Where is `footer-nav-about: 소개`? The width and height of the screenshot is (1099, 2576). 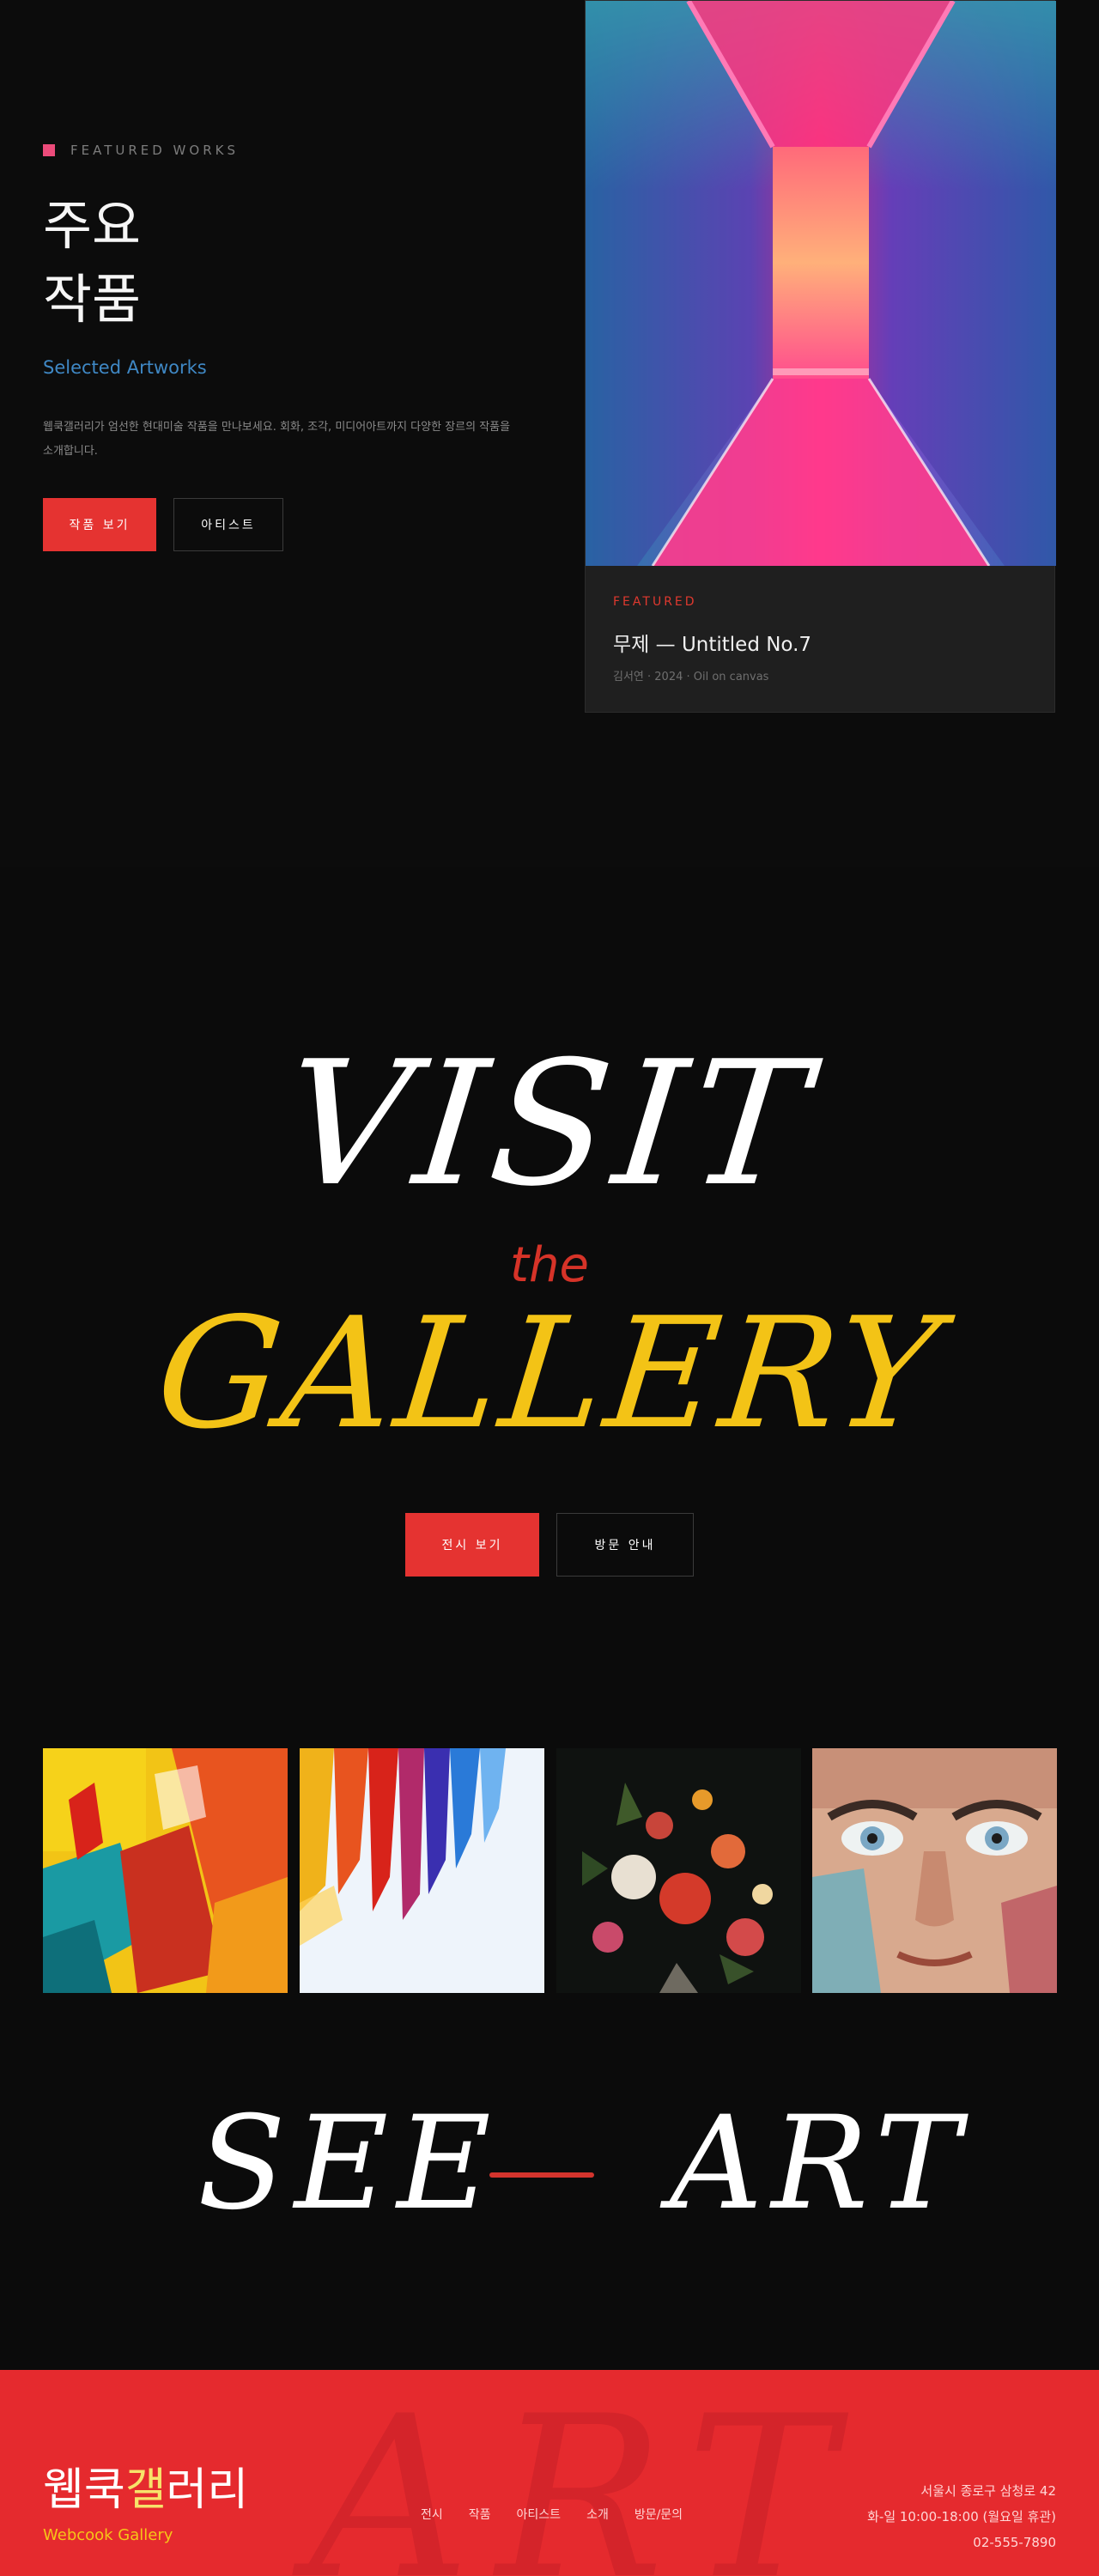 footer-nav-about: 소개 is located at coordinates (597, 2514).